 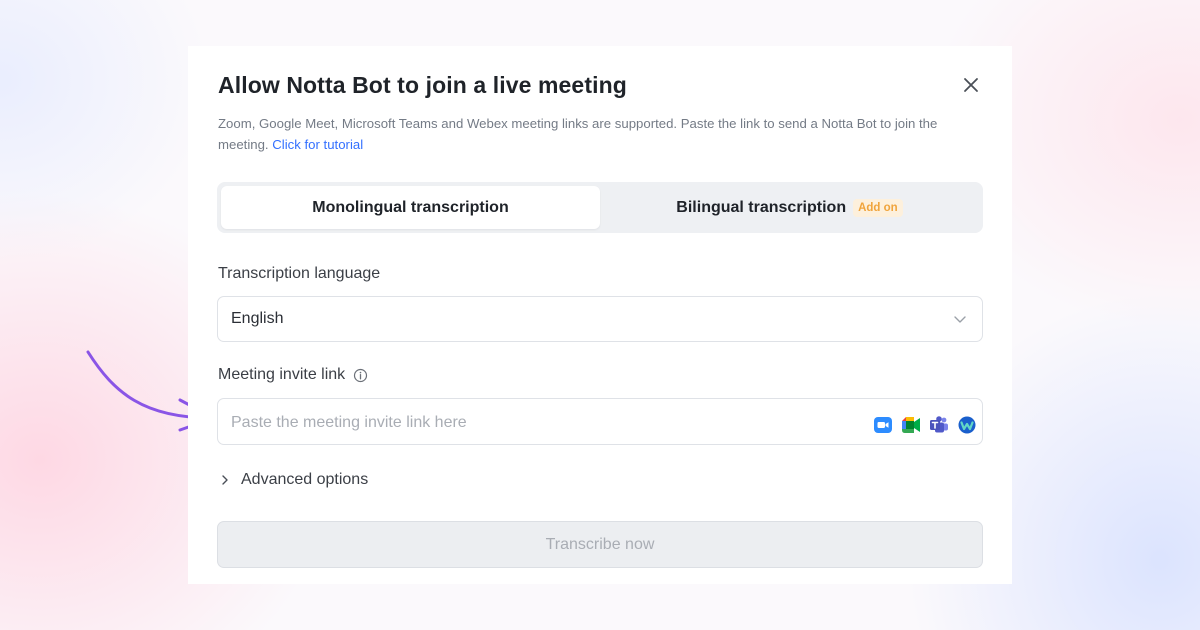 I want to click on addon-badge: Add on, so click(x=878, y=207).